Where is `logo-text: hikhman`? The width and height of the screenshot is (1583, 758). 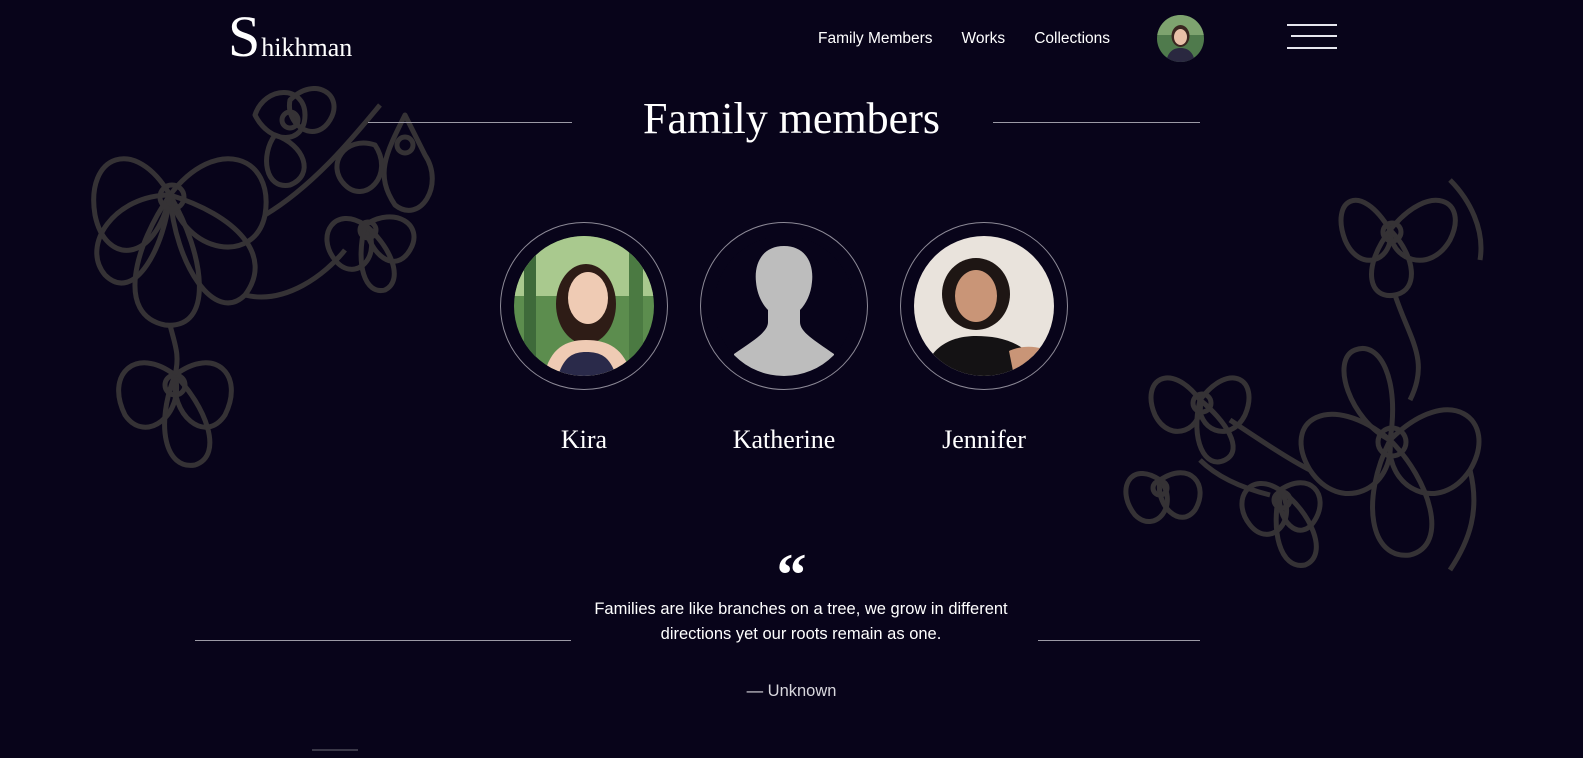 logo-text: hikhman is located at coordinates (307, 47).